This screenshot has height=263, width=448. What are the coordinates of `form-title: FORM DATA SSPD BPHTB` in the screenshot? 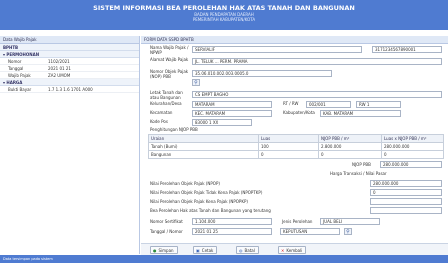 It's located at (294, 40).